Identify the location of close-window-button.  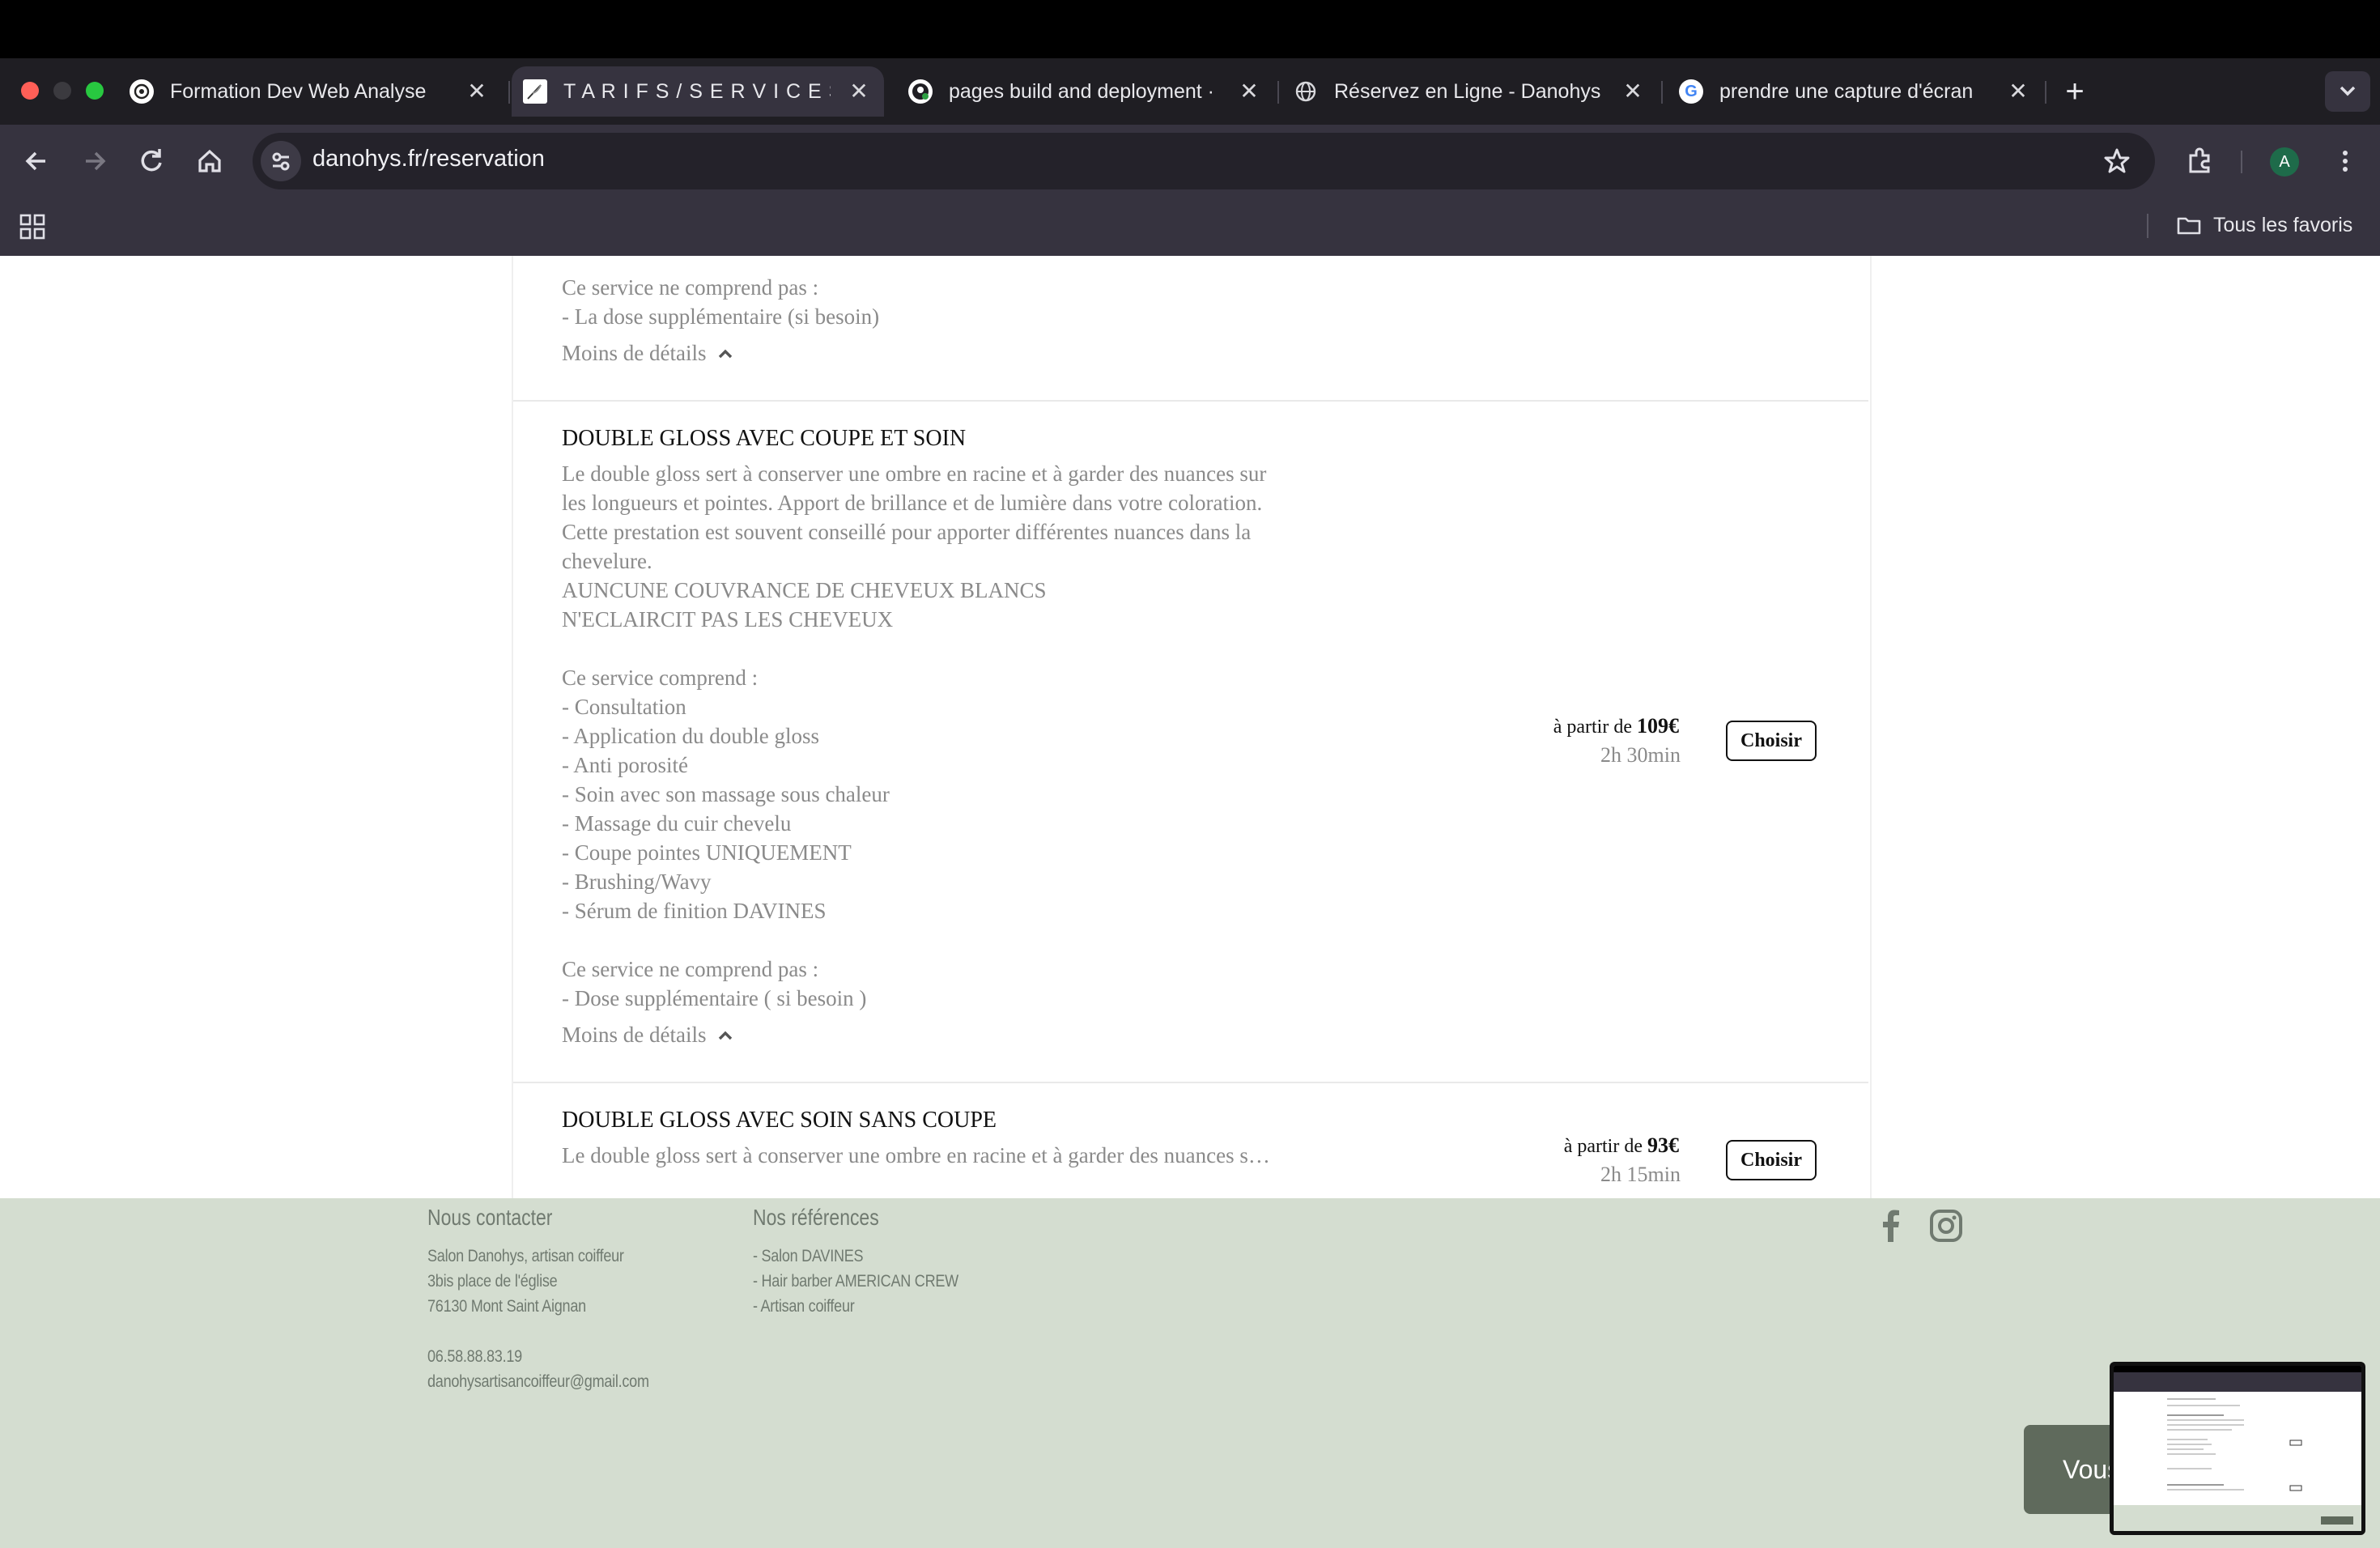
(30, 91).